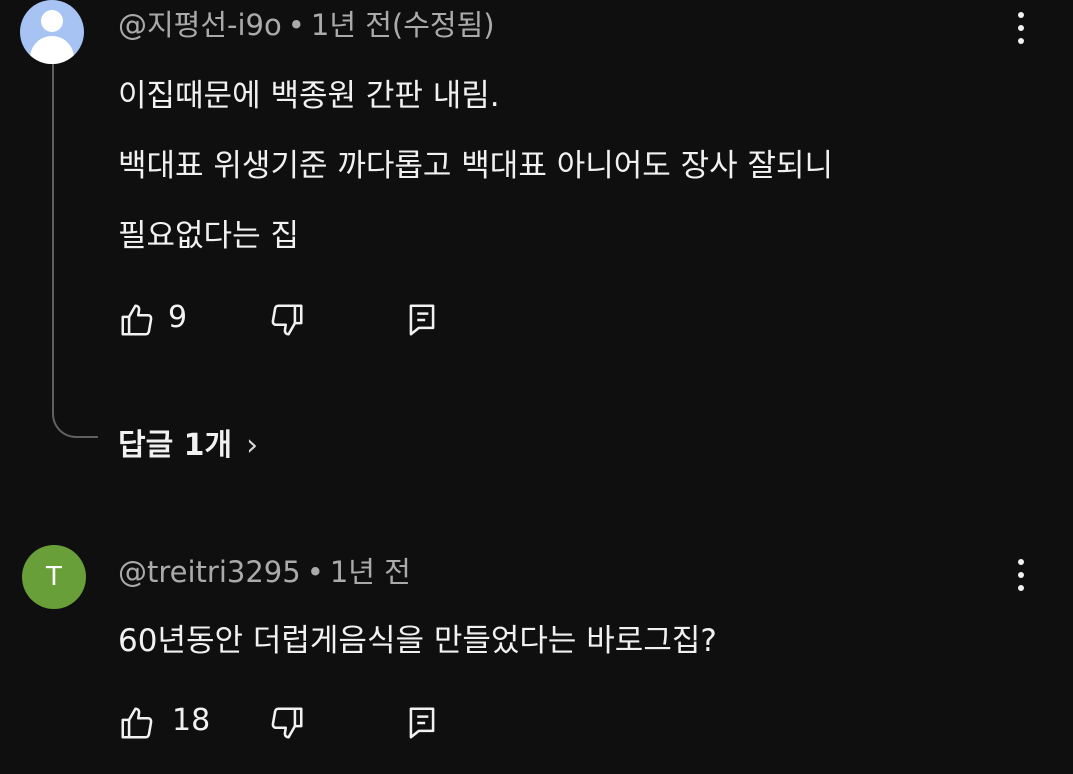 The height and width of the screenshot is (774, 1073). Describe the element at coordinates (208, 236) in the screenshot. I see `comment-text-line: 필요없다는 집` at that location.